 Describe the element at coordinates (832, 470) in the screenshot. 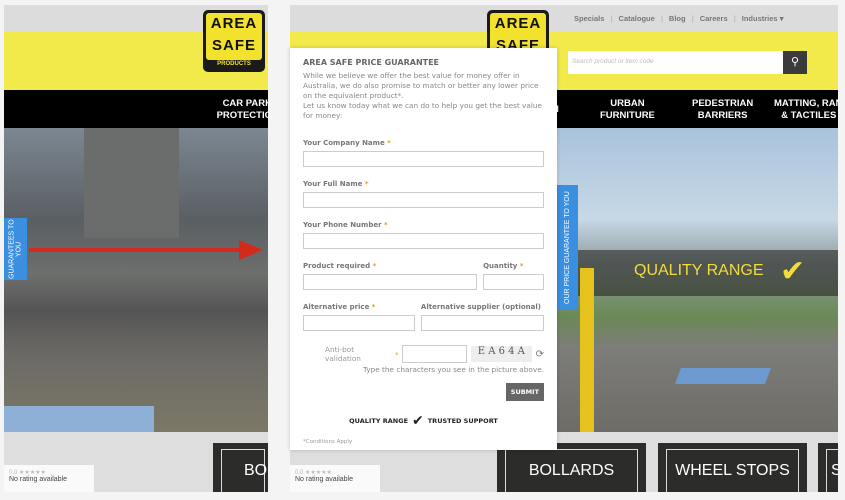

I see `tile-label: S` at that location.